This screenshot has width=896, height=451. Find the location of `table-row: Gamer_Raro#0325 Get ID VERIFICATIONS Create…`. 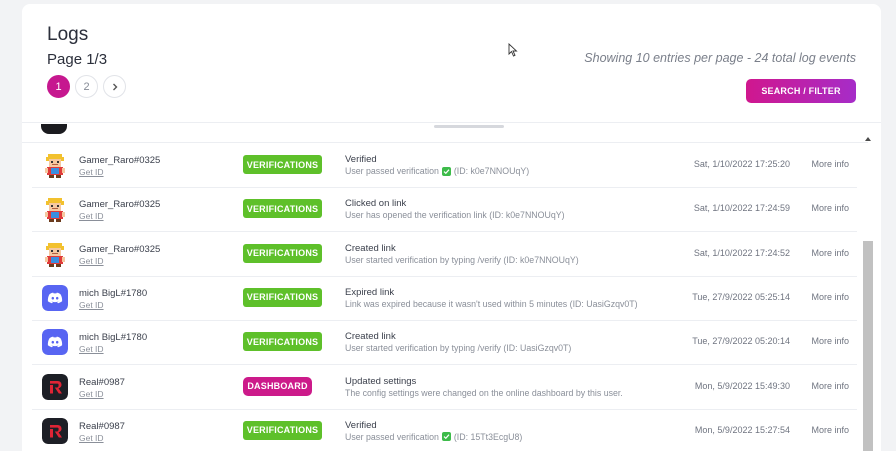

table-row: Gamer_Raro#0325 Get ID VERIFICATIONS Create… is located at coordinates (444, 254).